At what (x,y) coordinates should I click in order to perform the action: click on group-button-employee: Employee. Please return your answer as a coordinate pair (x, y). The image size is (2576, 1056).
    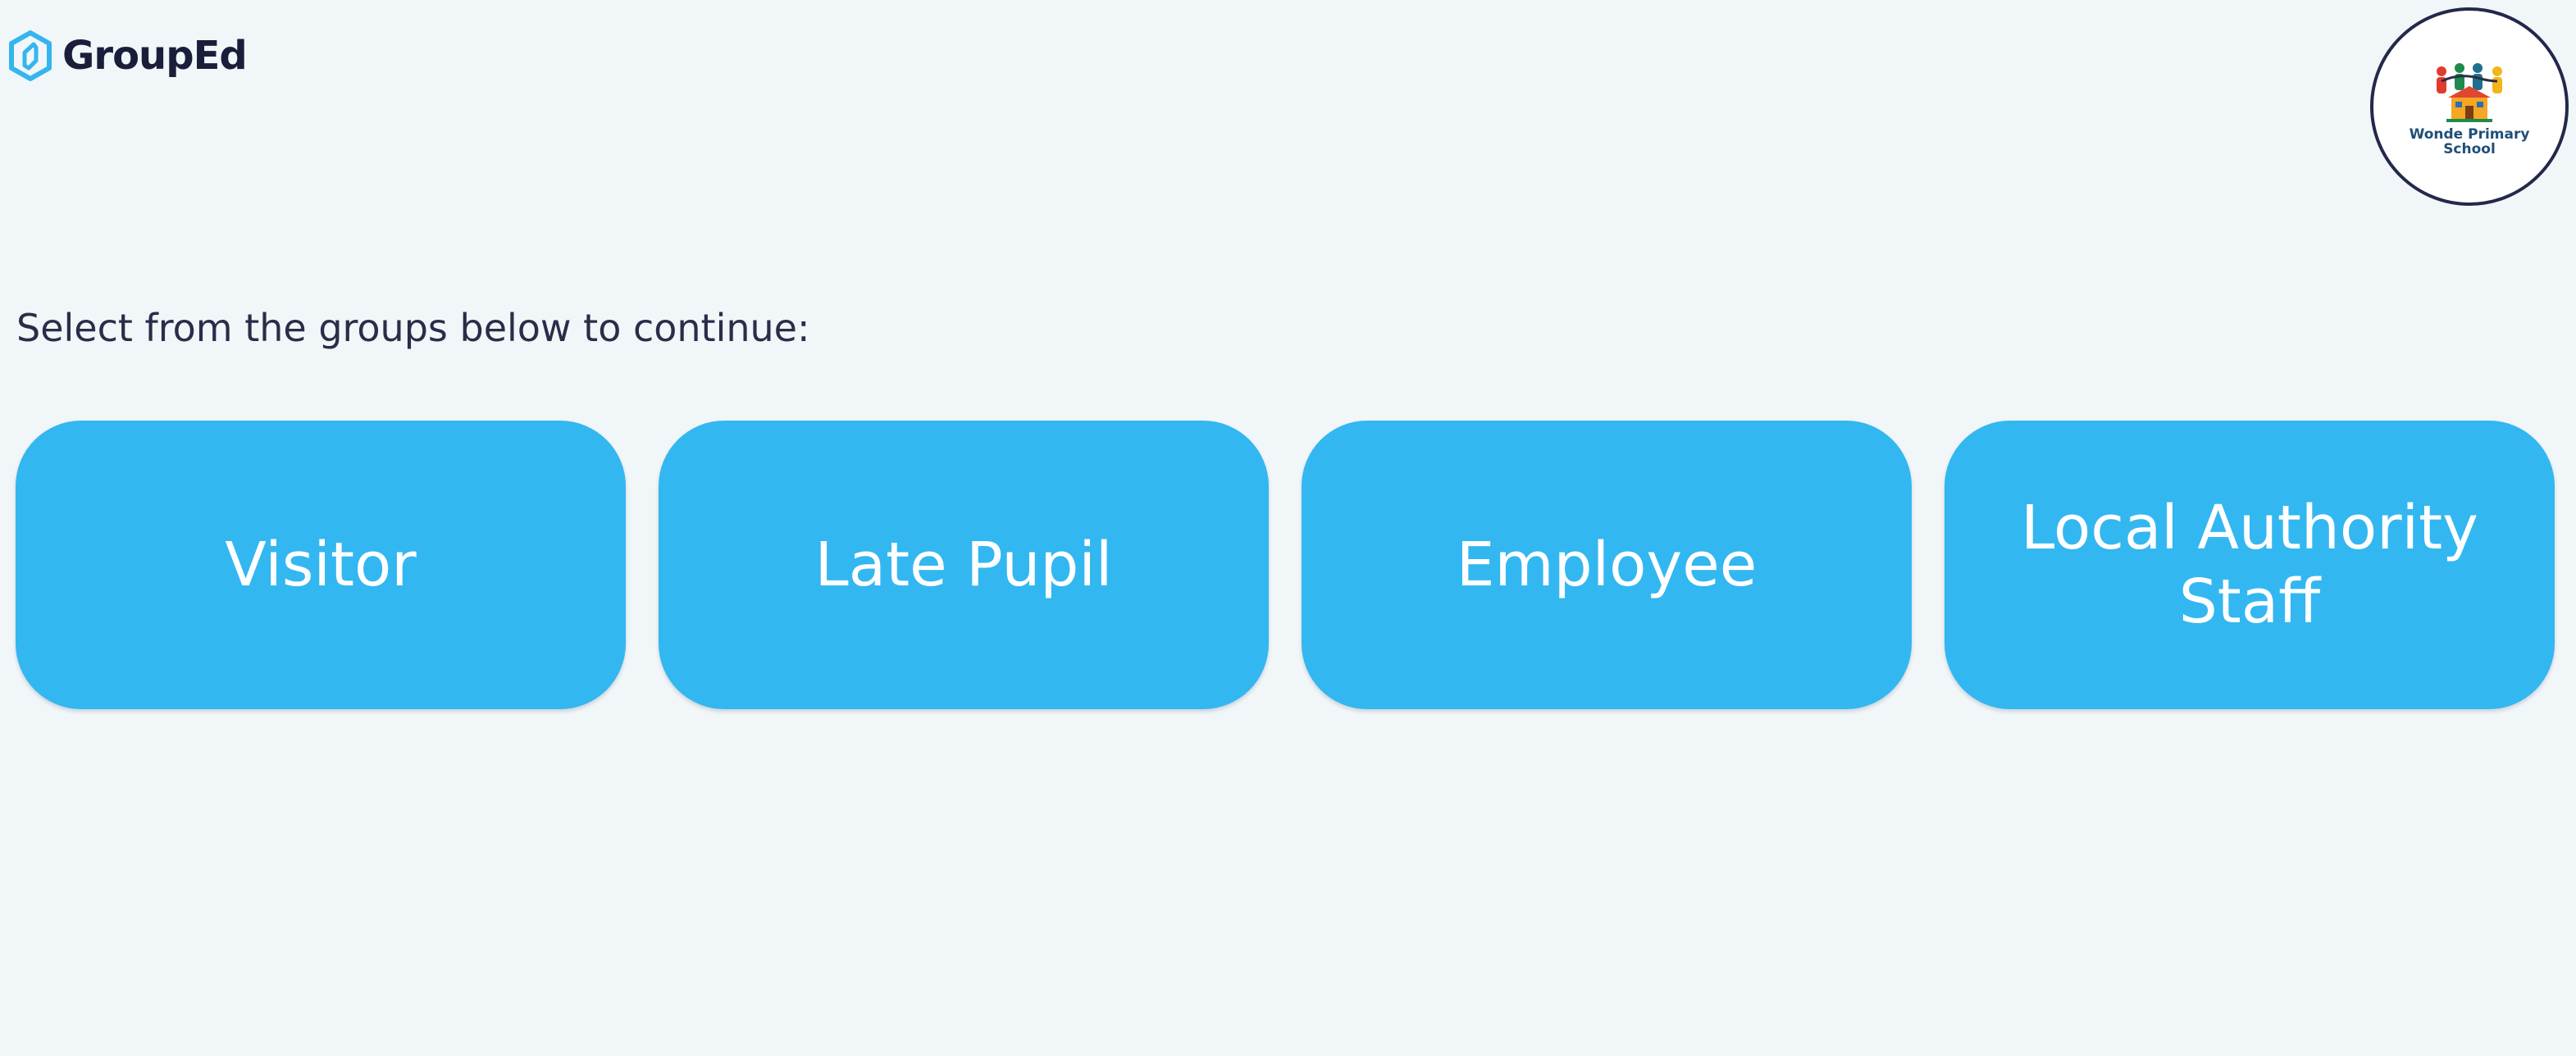
    Looking at the image, I should click on (1607, 565).